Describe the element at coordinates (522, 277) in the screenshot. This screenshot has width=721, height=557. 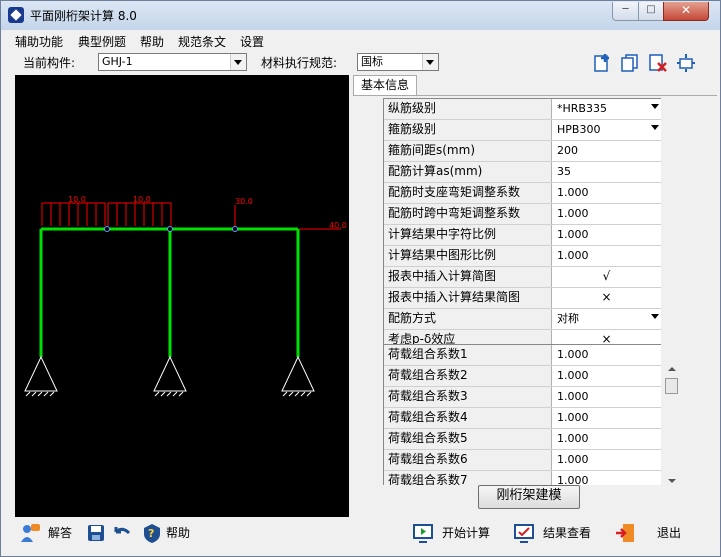
I see `property-row: 报表中插入计算简图 √` at that location.